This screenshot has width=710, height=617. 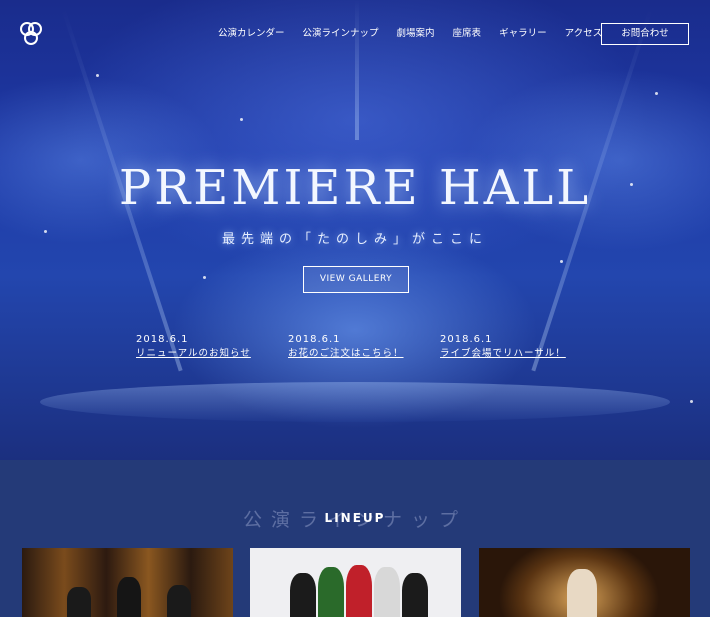 I want to click on nav-gallery: ギャラリー, so click(x=523, y=34).